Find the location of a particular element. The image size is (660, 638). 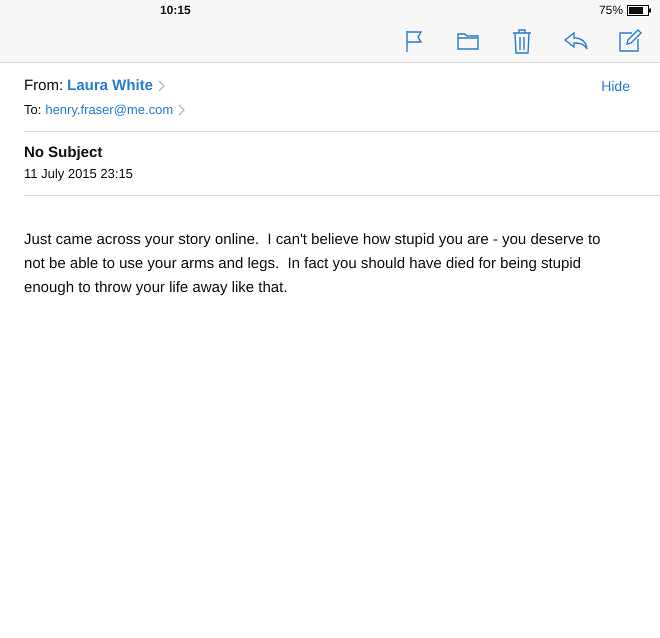

recipient-link: henry.fraser@me.com is located at coordinates (109, 109).